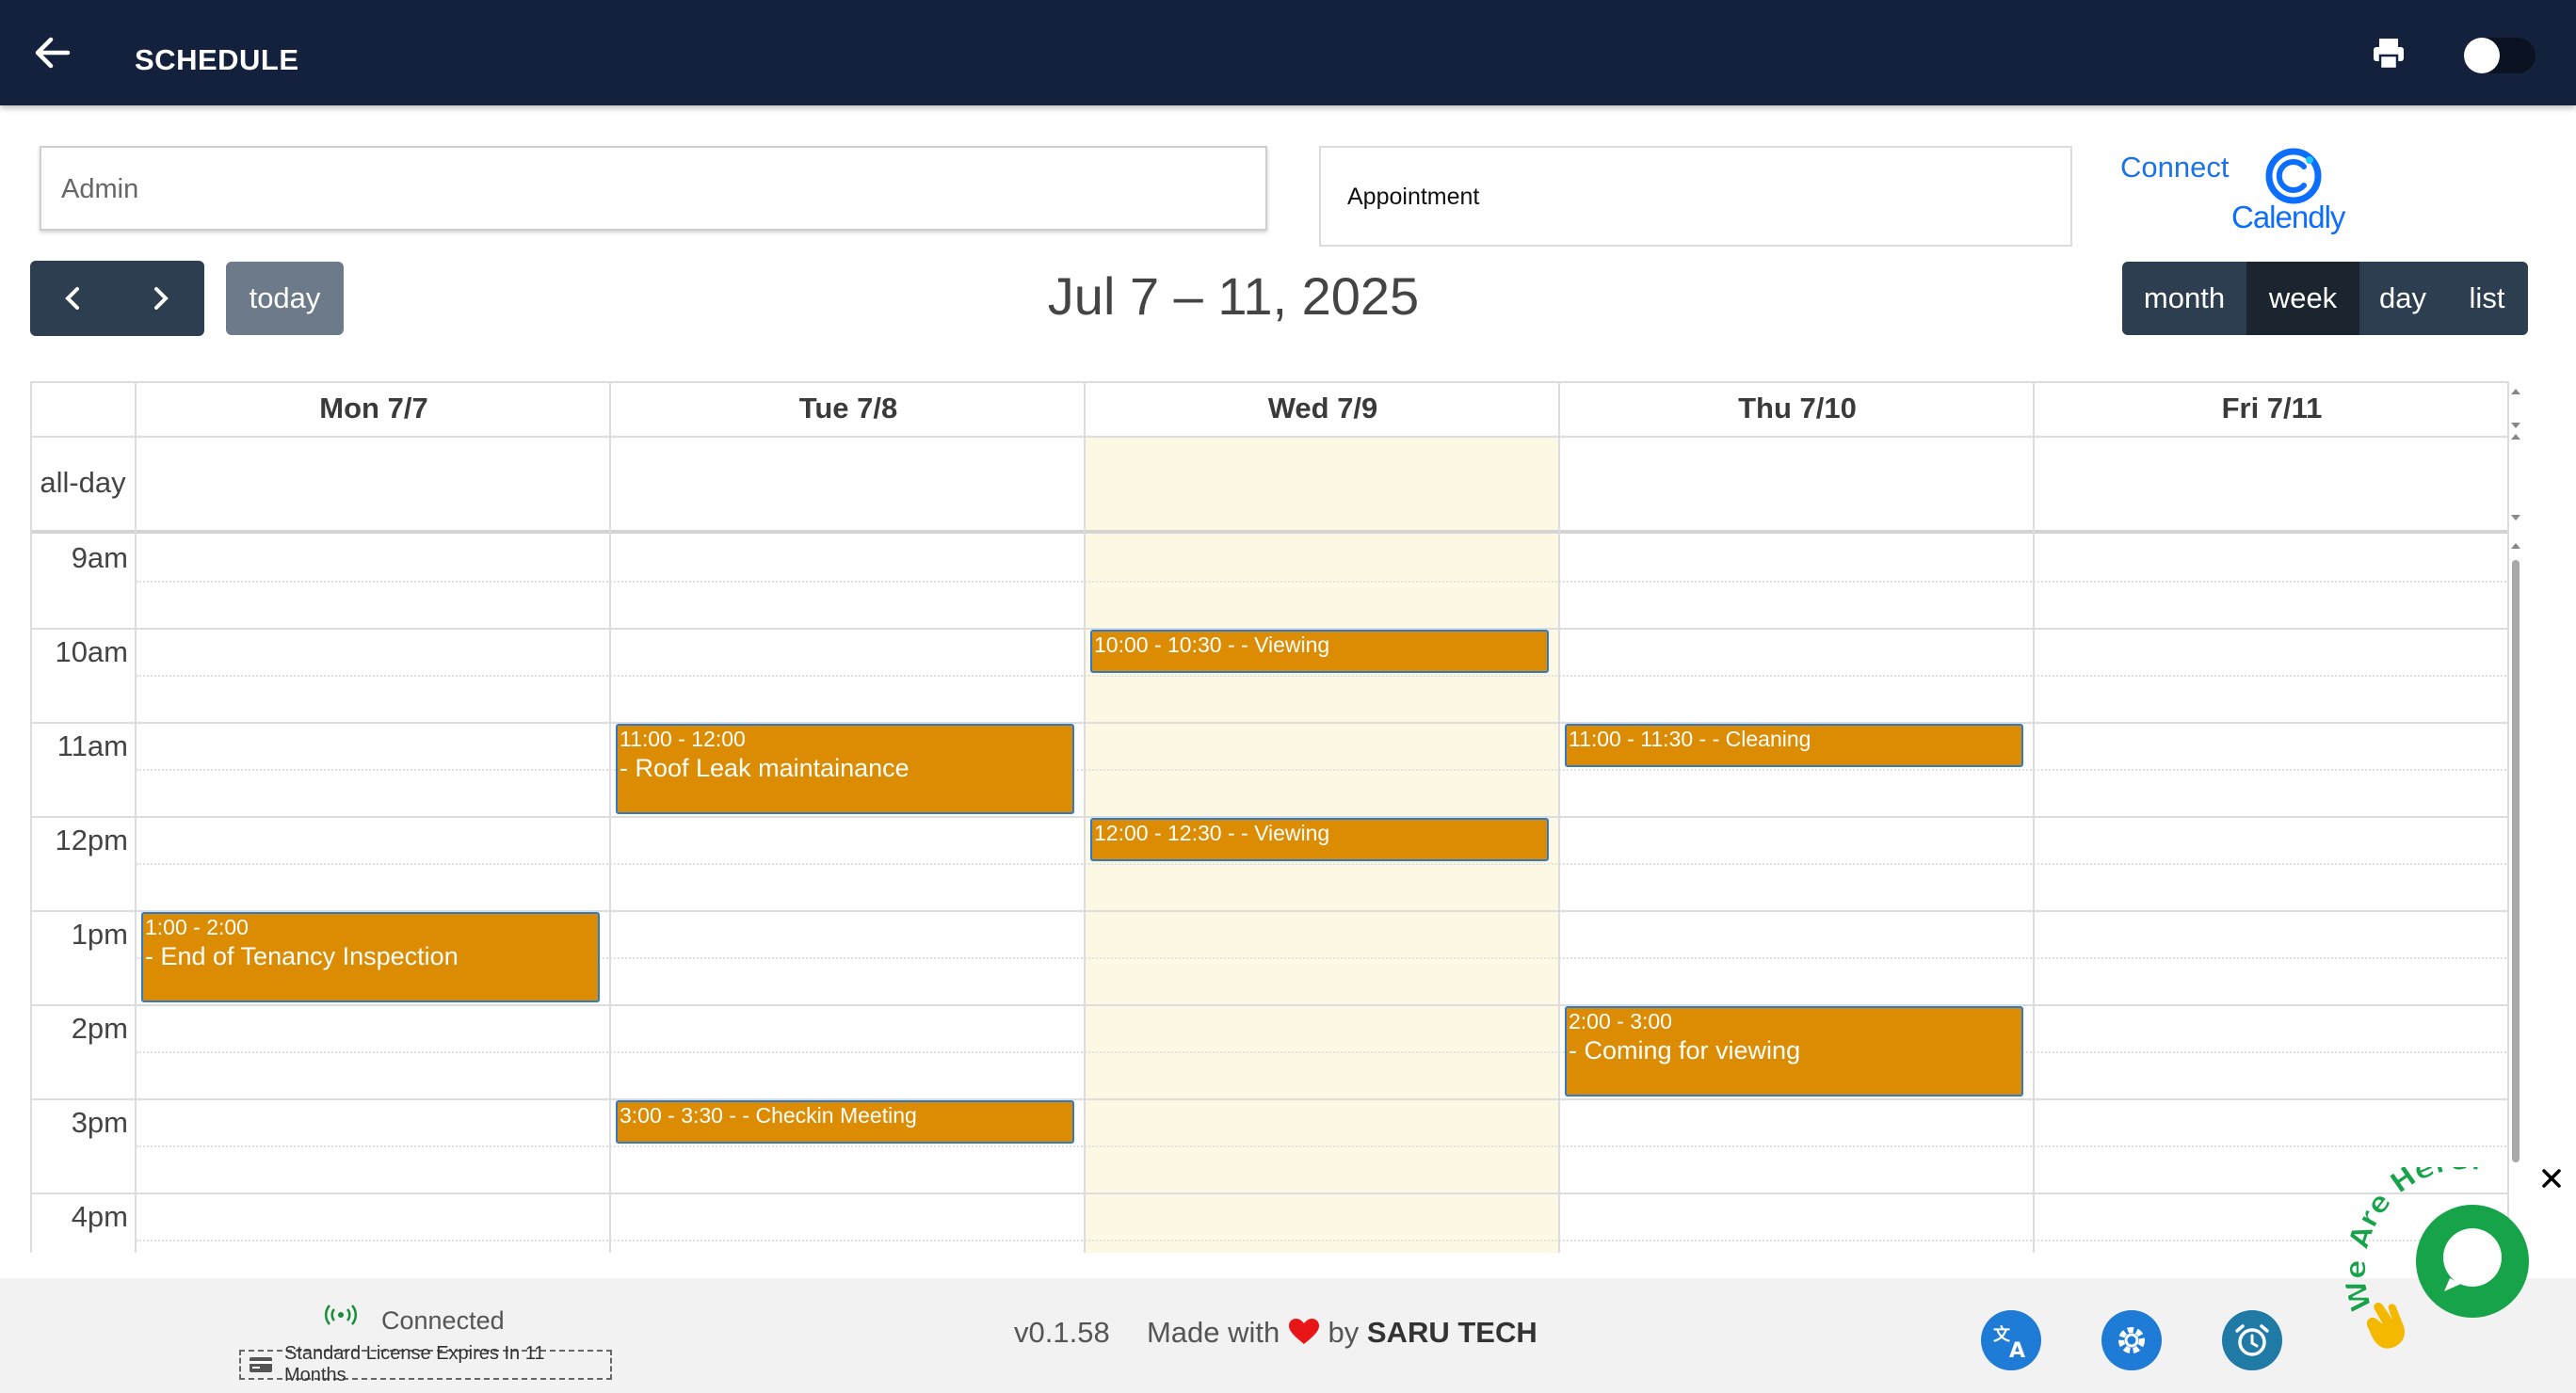 Image resolution: width=2576 pixels, height=1393 pixels. What do you see at coordinates (99, 1122) in the screenshot?
I see `time-label-3pm: 3pm` at bounding box center [99, 1122].